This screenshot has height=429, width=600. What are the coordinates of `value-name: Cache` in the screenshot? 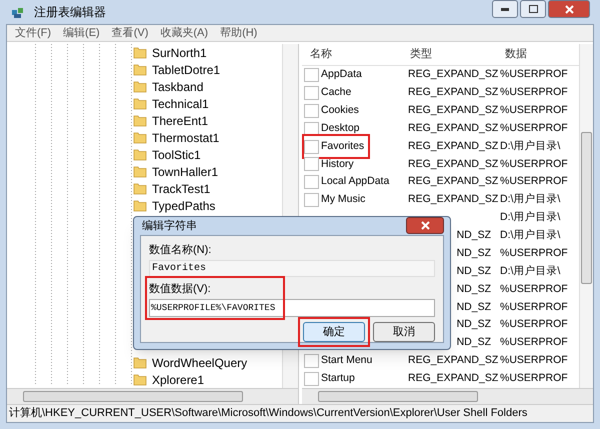 It's located at (330, 92).